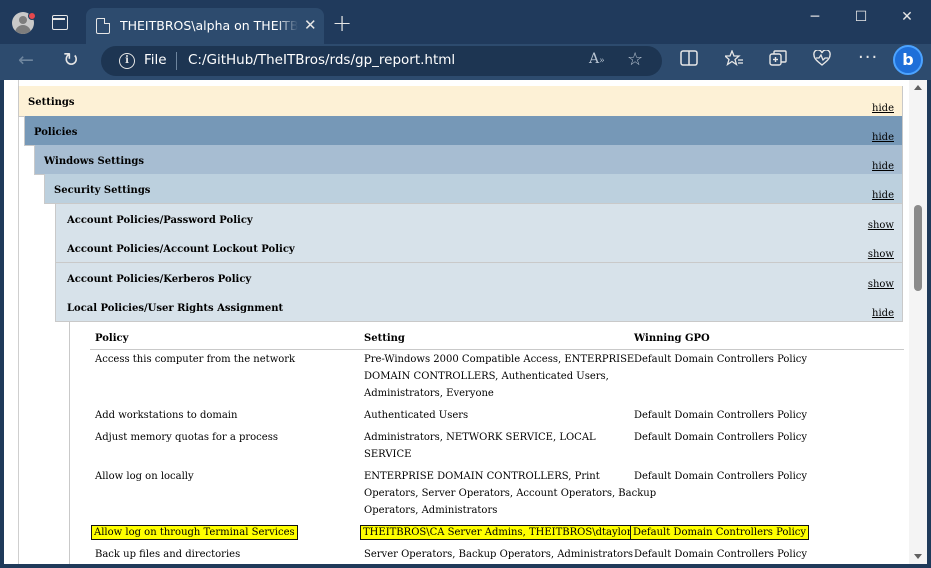 The image size is (931, 568). I want to click on section-windows-settings: Windows Settings hide, so click(468, 160).